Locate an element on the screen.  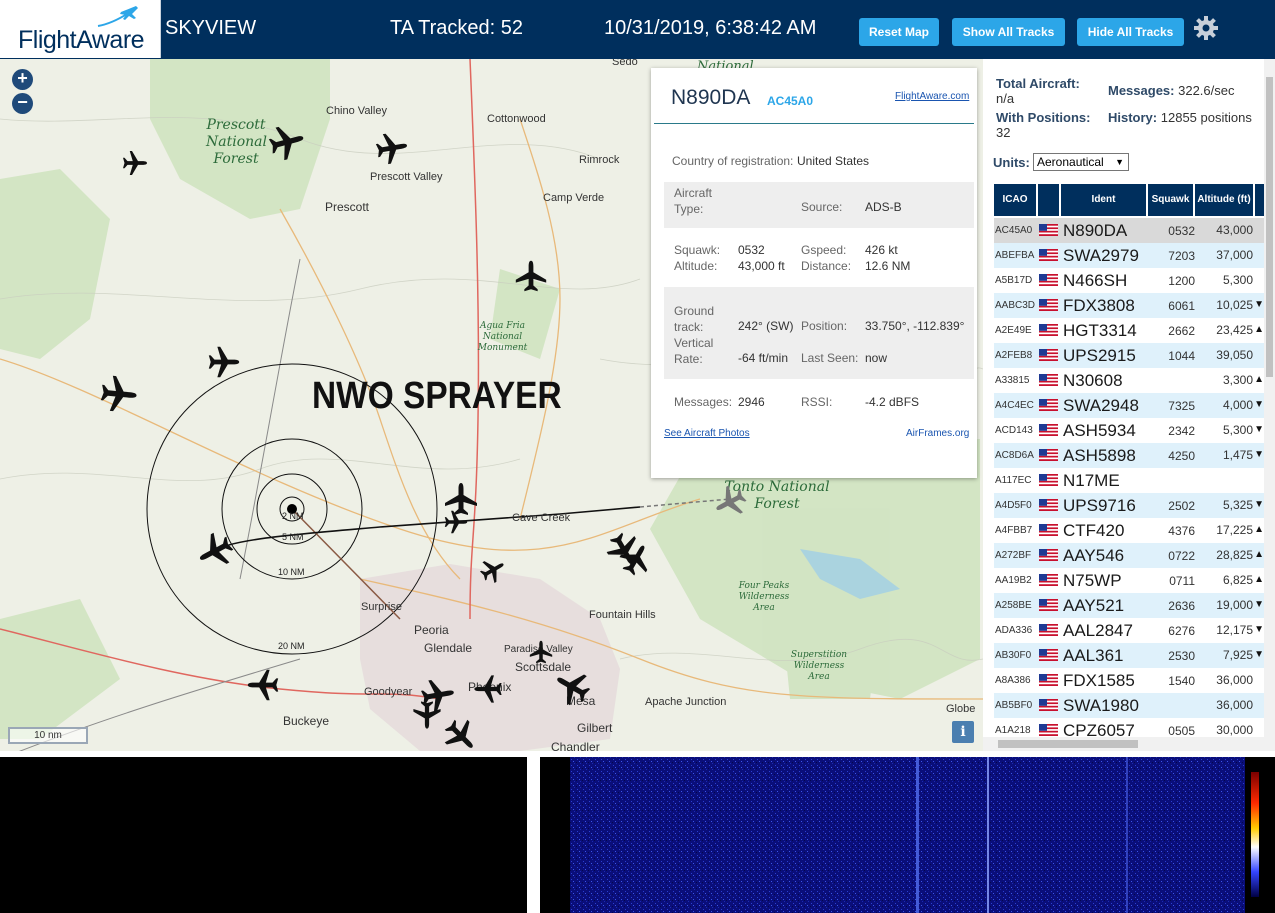
gear-icon is located at coordinates (1206, 28).